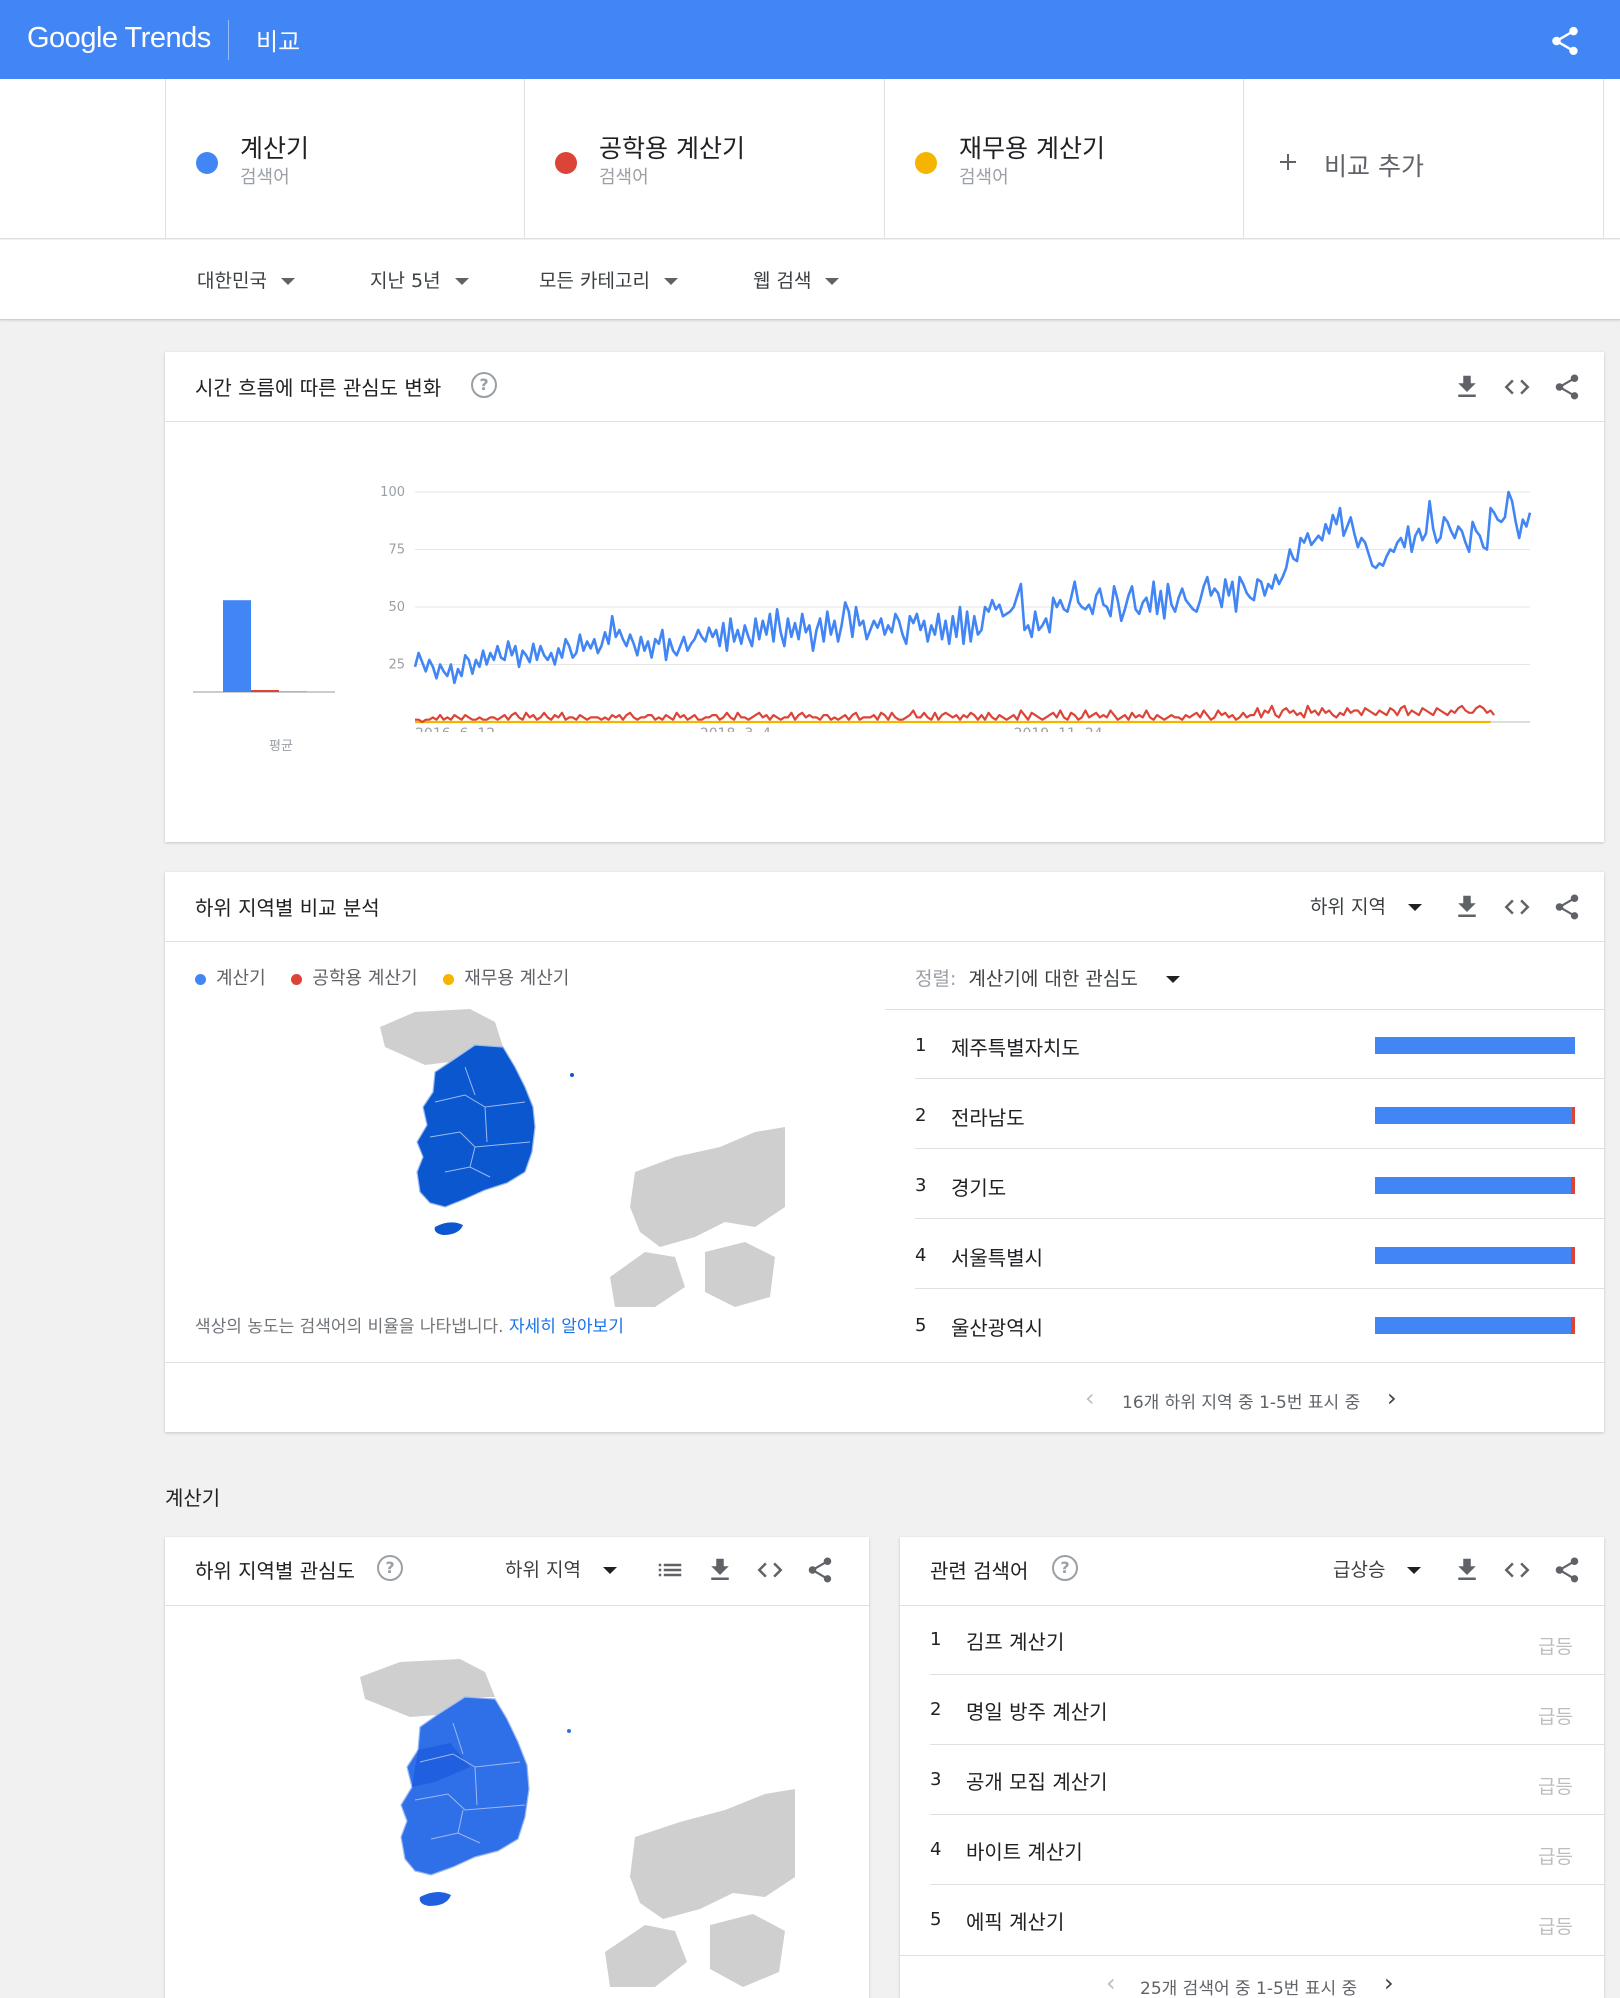 Image resolution: width=1620 pixels, height=1998 pixels. I want to click on card-title: 관련 검색어, so click(979, 1571).